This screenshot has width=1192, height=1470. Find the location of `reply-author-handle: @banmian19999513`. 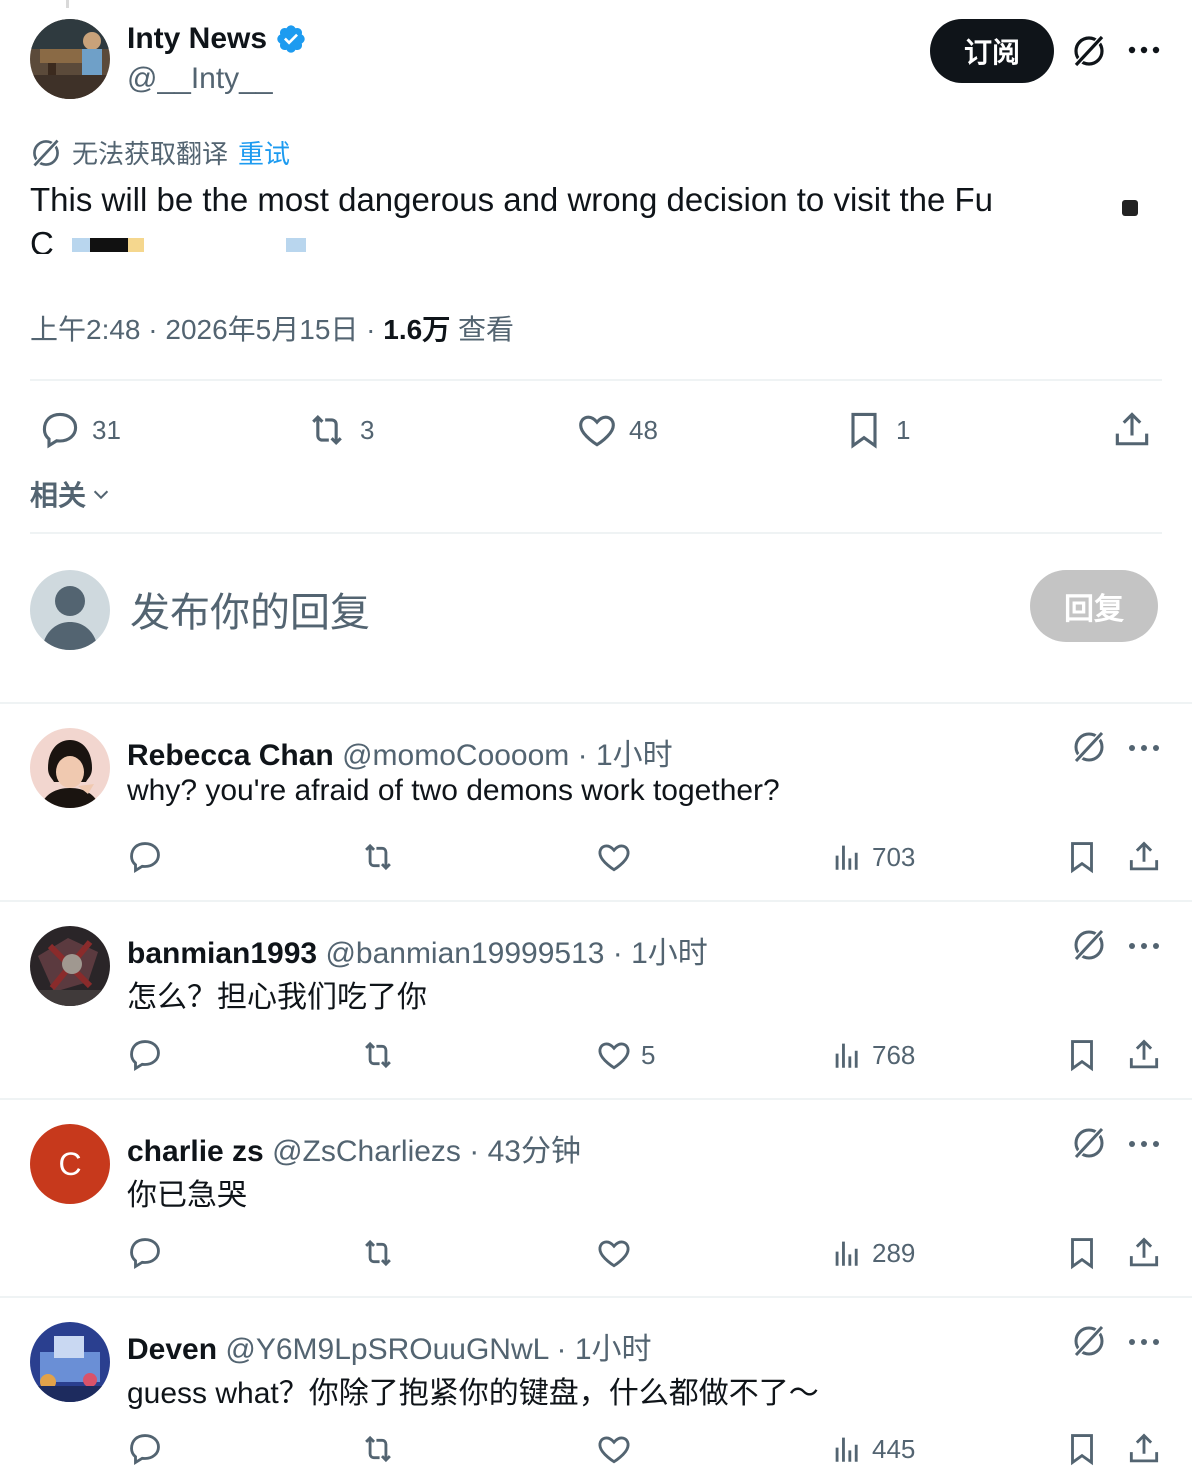

reply-author-handle: @banmian19999513 is located at coordinates (464, 953).